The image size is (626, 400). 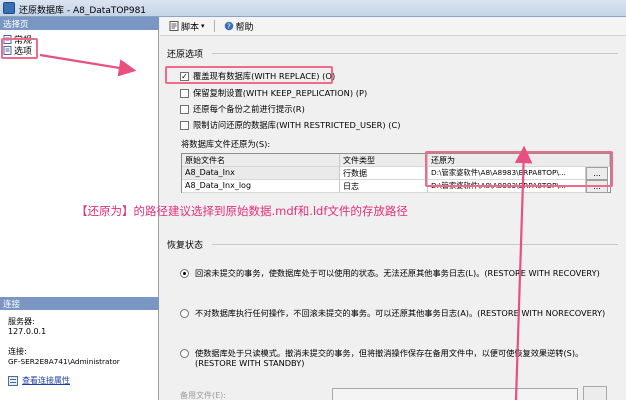 I want to click on standby-file-label: 备用文件(E):, so click(x=203, y=395).